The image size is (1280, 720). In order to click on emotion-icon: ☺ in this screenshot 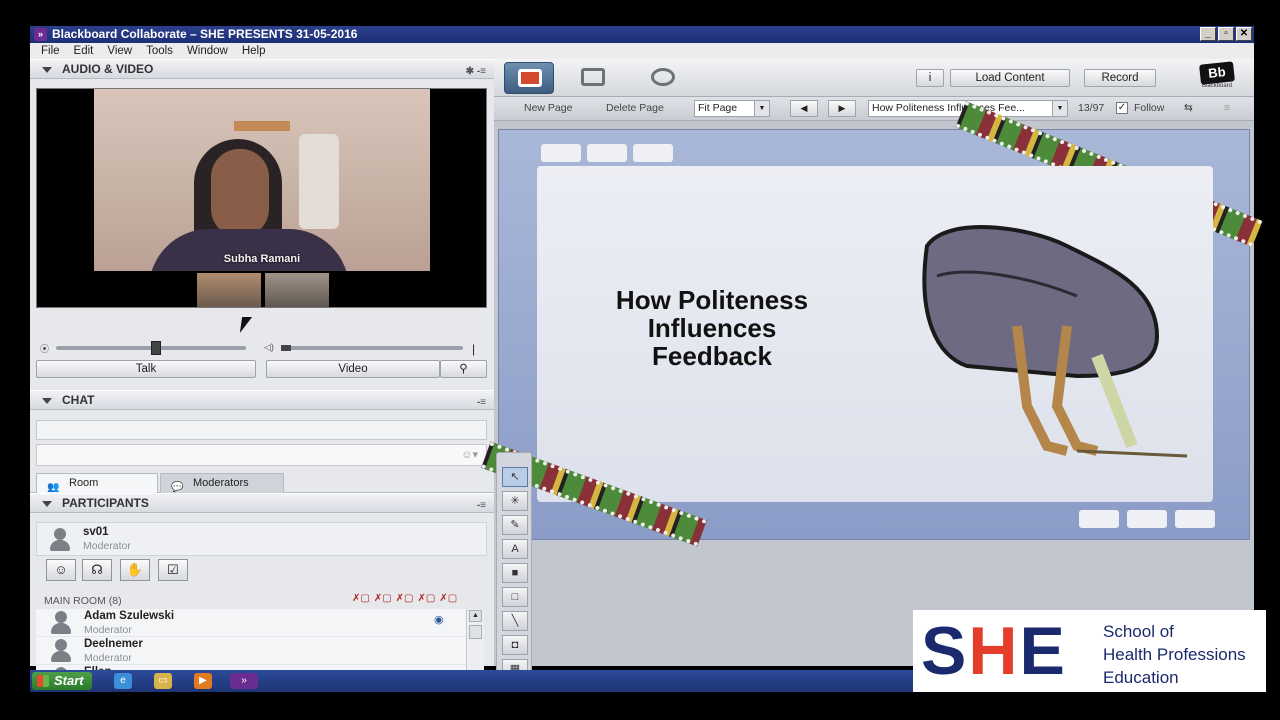, I will do `click(61, 570)`.